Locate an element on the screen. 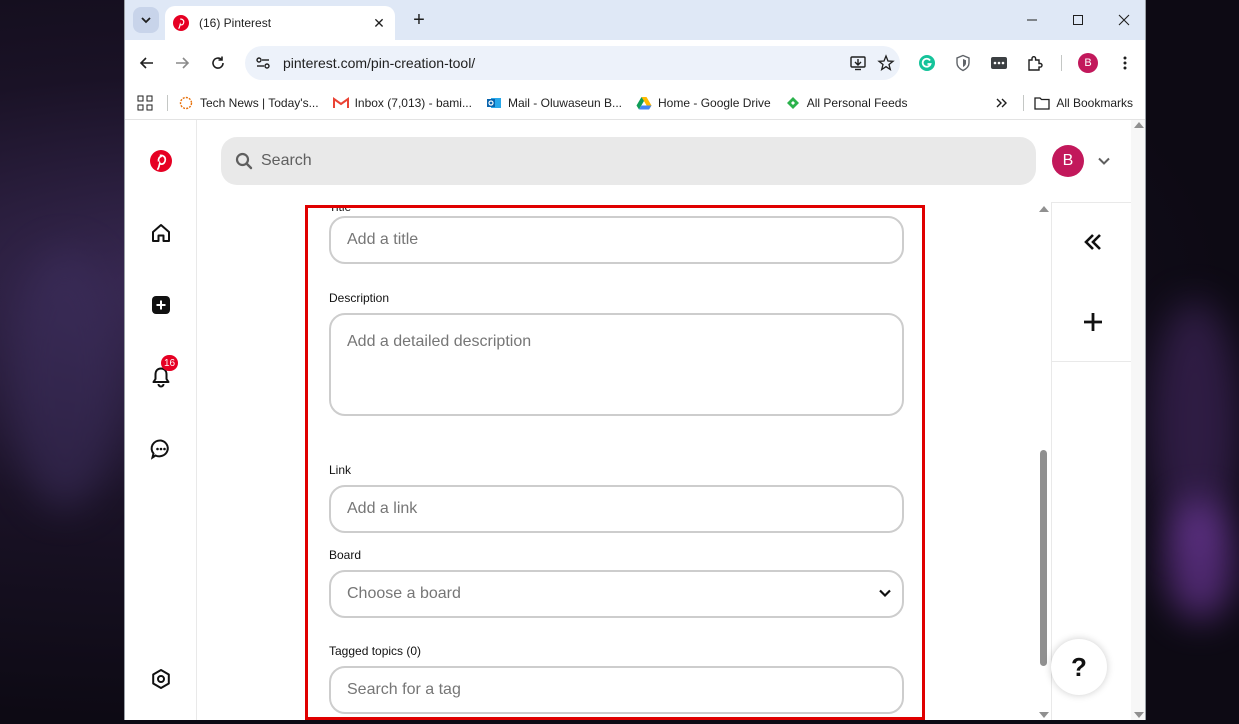 The image size is (1239, 724). reload-icon is located at coordinates (218, 62).